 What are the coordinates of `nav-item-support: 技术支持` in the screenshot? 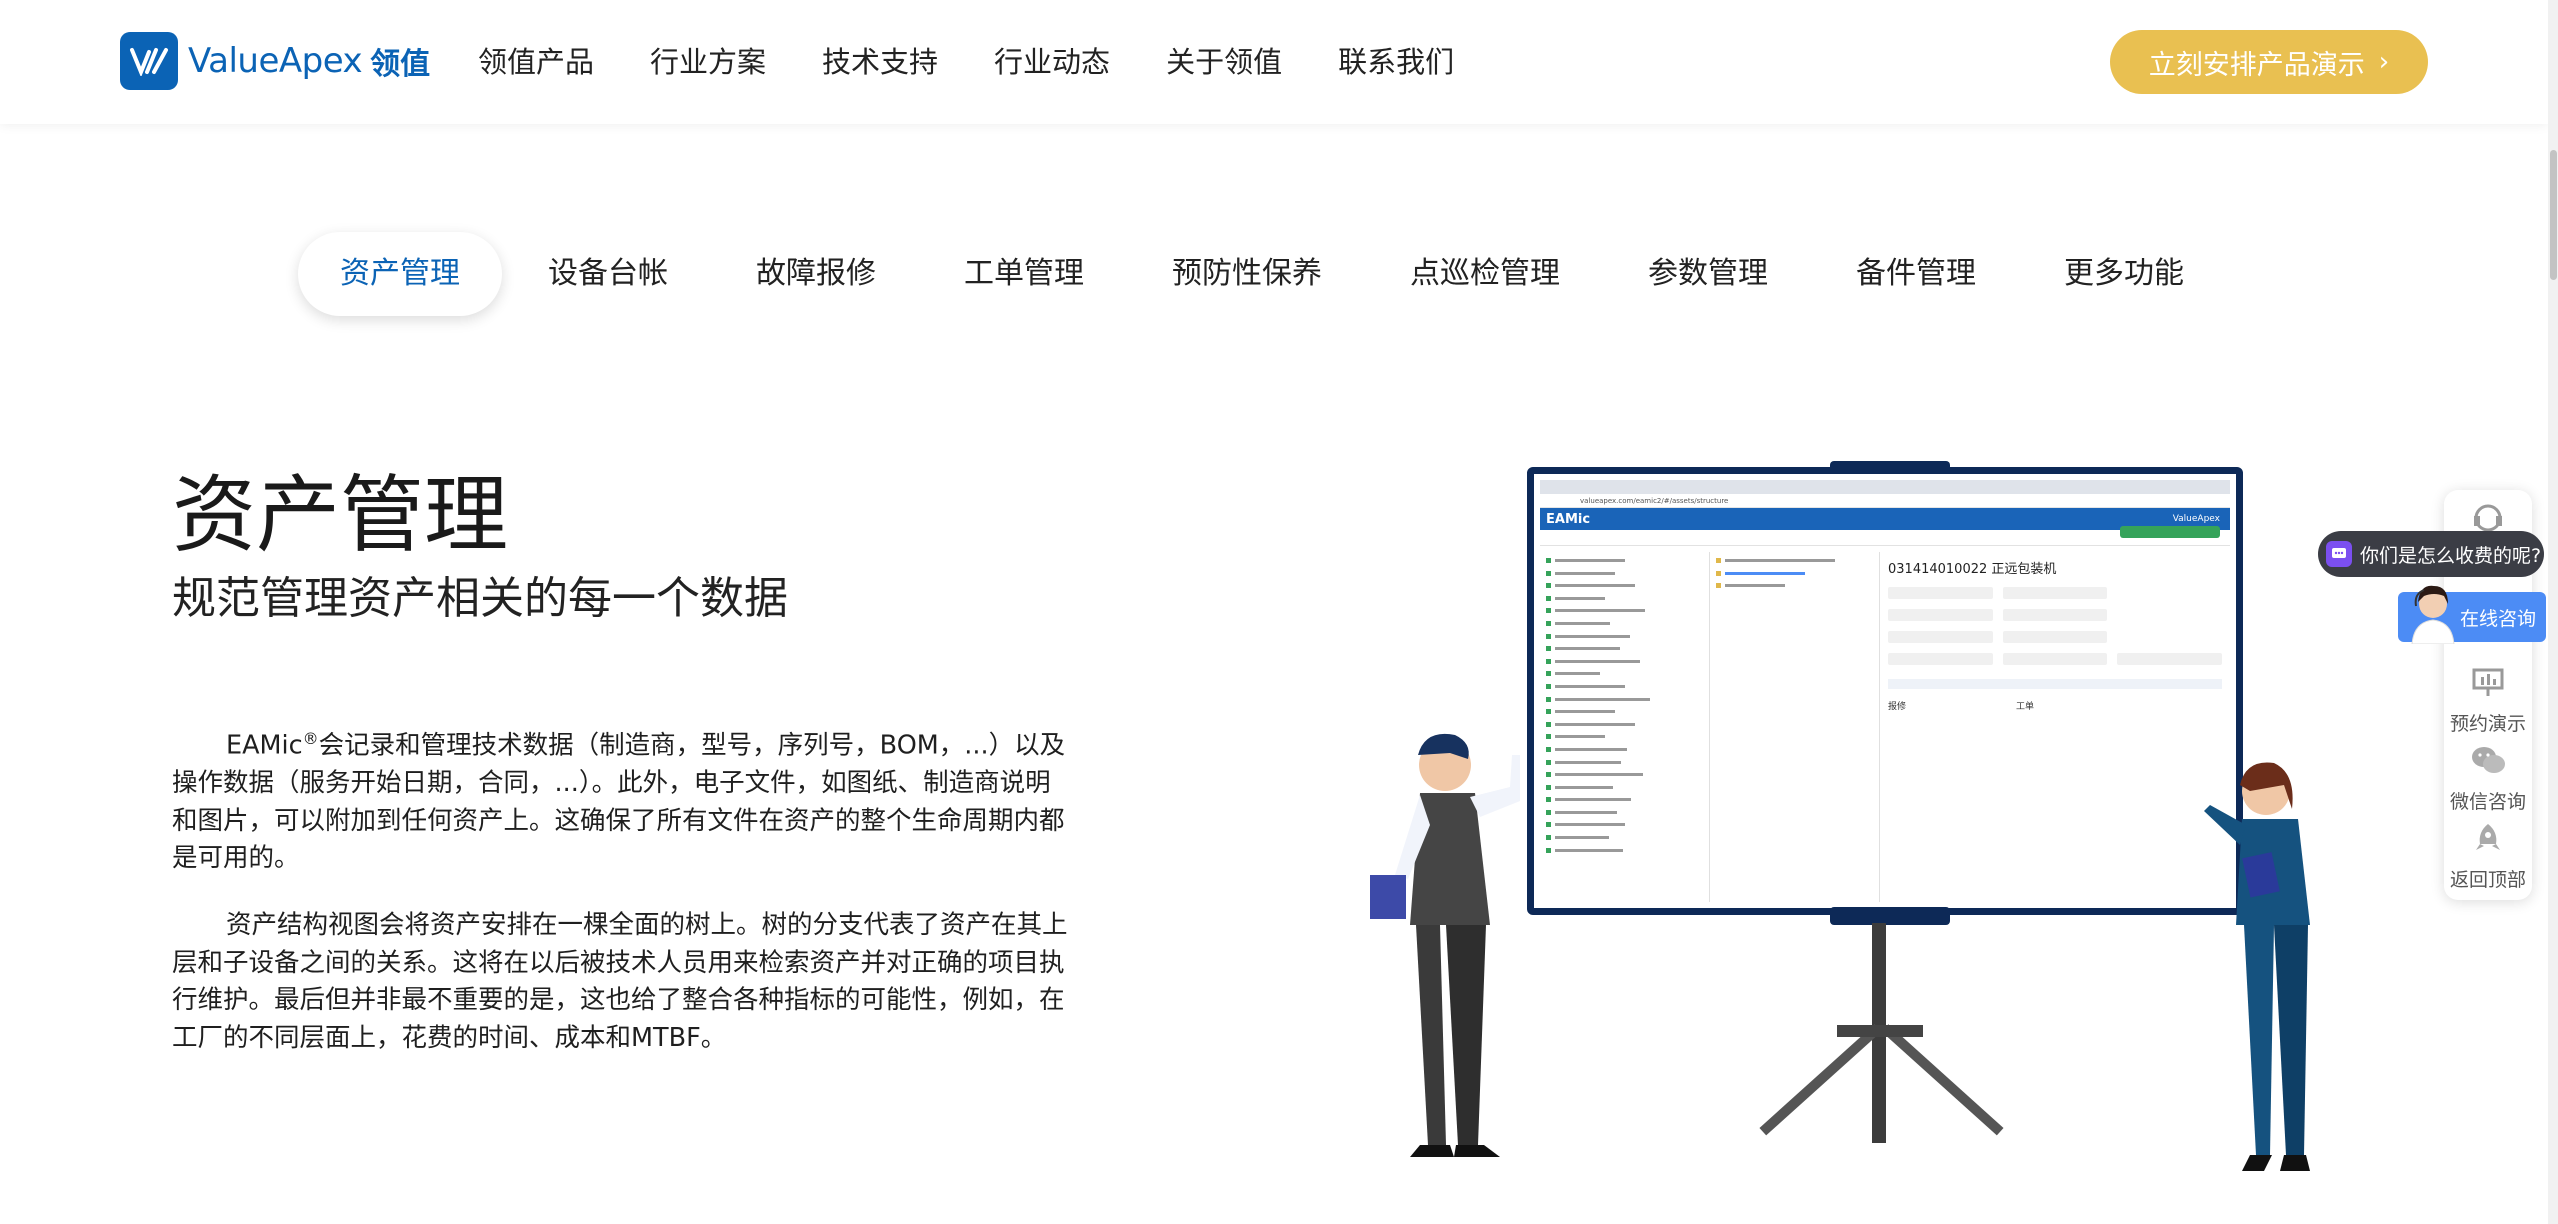 It's located at (880, 62).